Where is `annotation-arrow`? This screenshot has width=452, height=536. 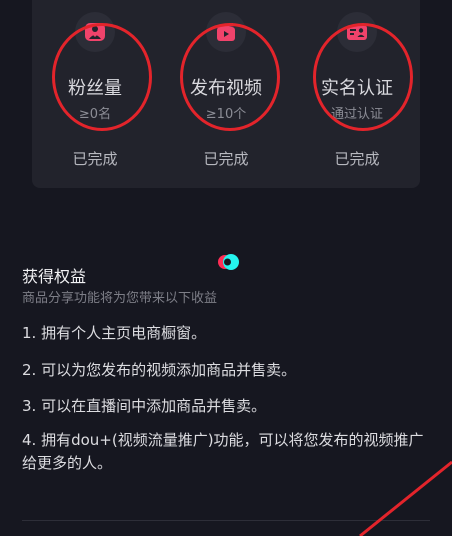 annotation-arrow is located at coordinates (405, 498).